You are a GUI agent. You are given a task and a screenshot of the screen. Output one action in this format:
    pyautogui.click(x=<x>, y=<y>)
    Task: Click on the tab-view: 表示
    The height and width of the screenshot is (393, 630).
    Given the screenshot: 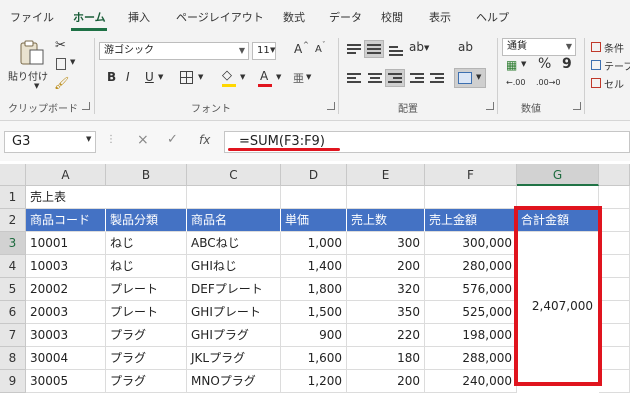 What is the action you would take?
    pyautogui.click(x=440, y=17)
    